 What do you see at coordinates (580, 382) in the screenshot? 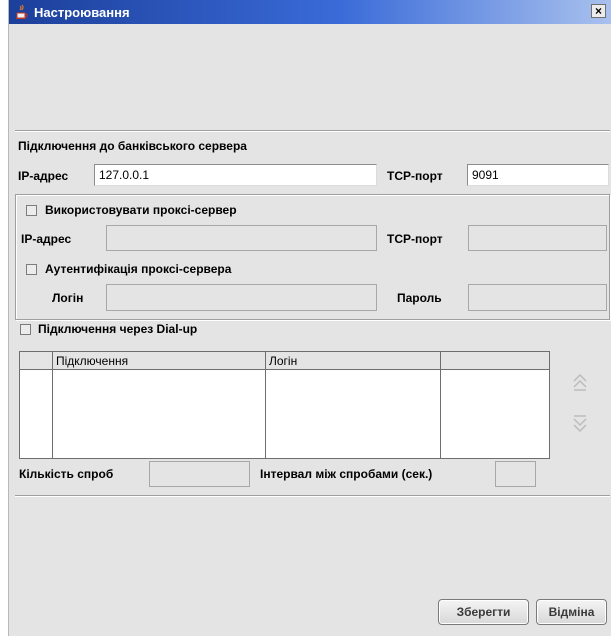
I see `move-up-icon` at bounding box center [580, 382].